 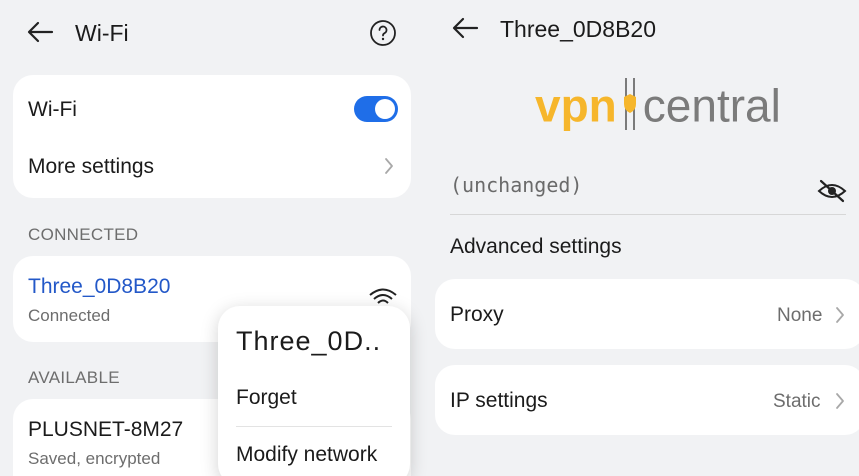 I want to click on connected-network-name: Three_0D8B20, so click(x=99, y=286).